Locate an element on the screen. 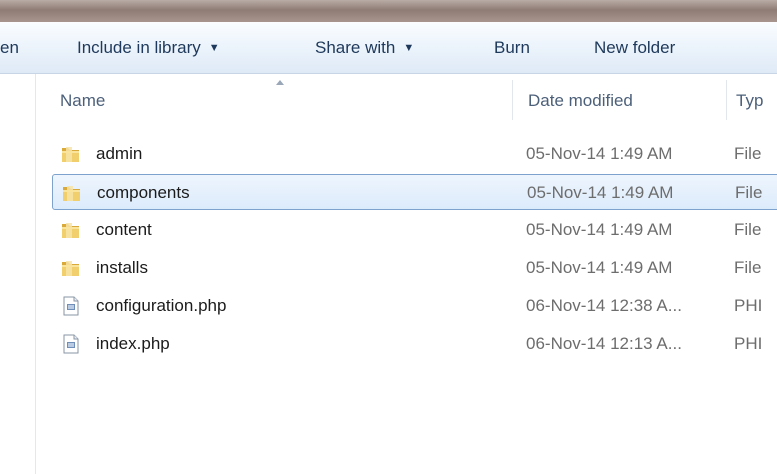 This screenshot has width=777, height=474. column-header-row: Name Date modified Typ is located at coordinates (406, 100).